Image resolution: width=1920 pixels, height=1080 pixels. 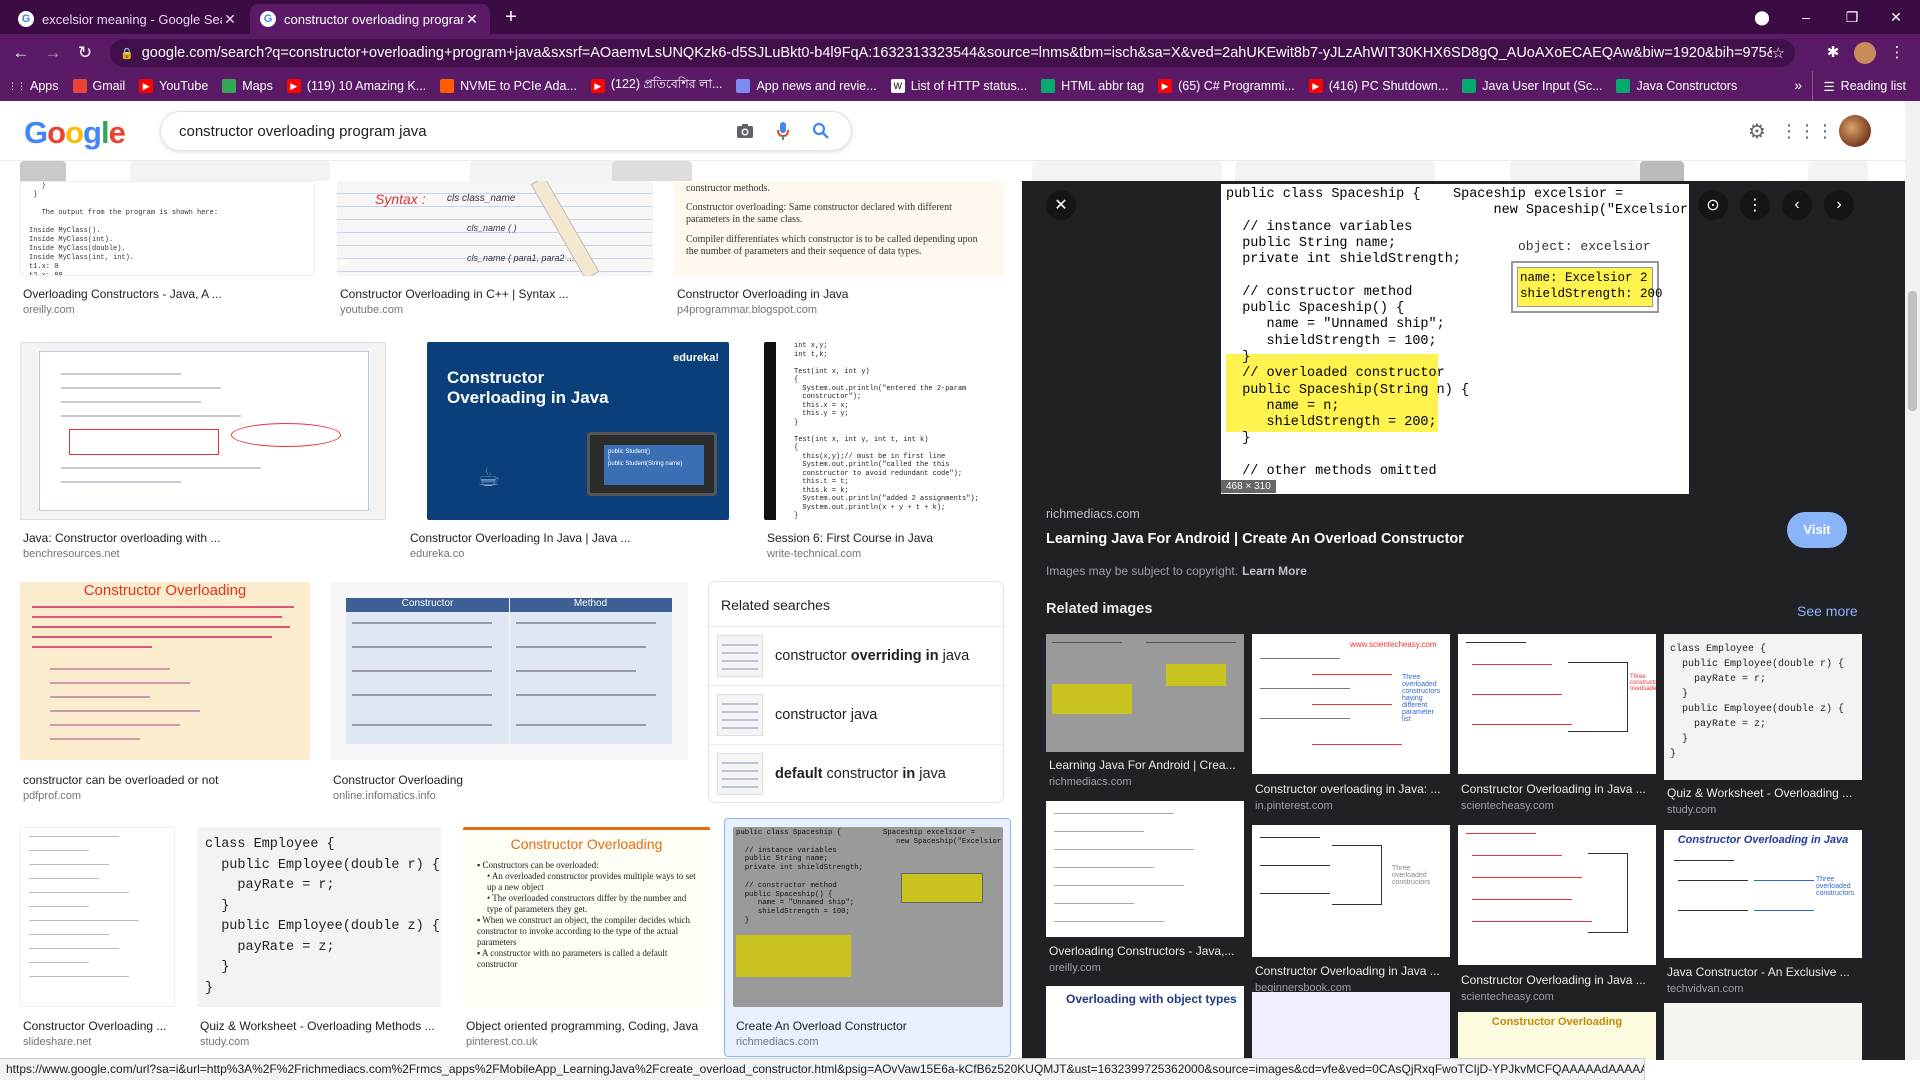 What do you see at coordinates (885, 538) in the screenshot?
I see `result-title: Session 6: First Course in Java` at bounding box center [885, 538].